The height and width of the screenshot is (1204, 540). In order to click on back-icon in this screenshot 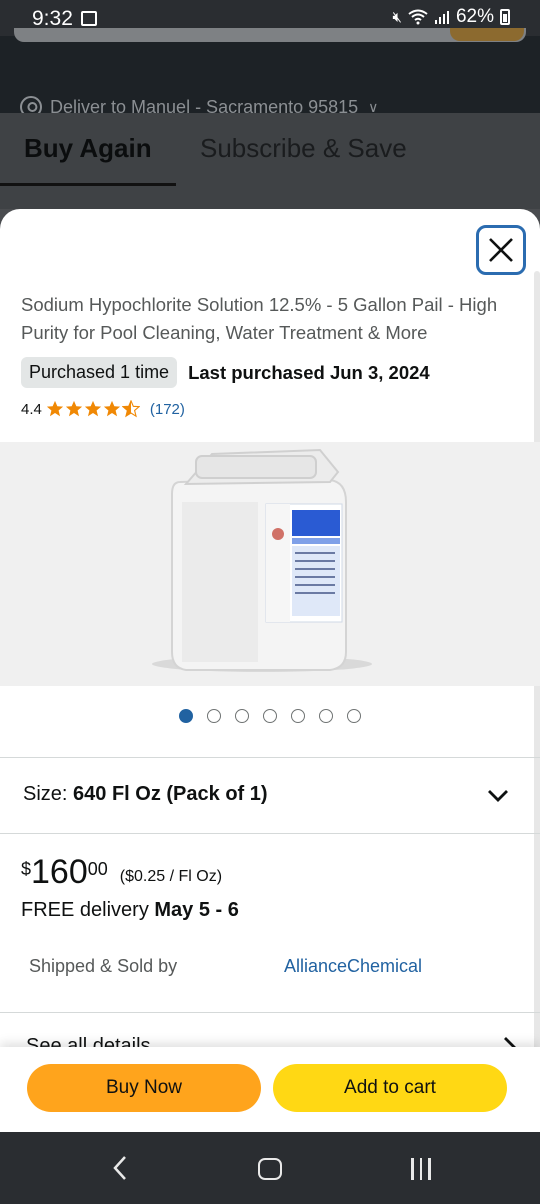, I will do `click(120, 1168)`.